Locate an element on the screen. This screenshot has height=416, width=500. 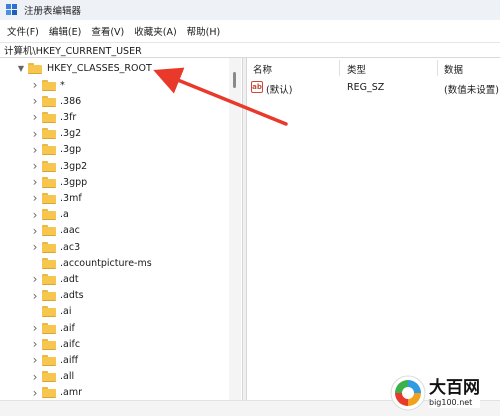
tree-item: › .3gpp is located at coordinates (59, 182).